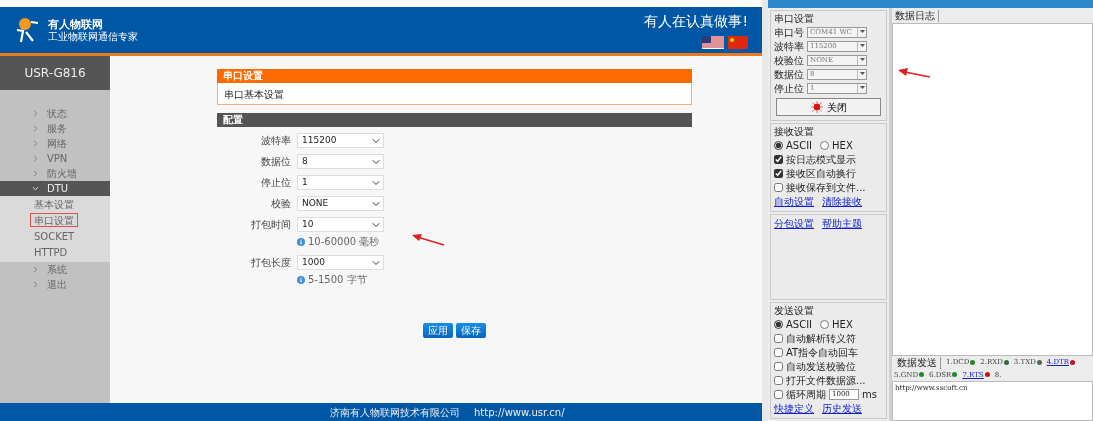 The height and width of the screenshot is (421, 1093). What do you see at coordinates (395, 412) in the screenshot?
I see `company-name: 济南有人物联网技术有限公司` at bounding box center [395, 412].